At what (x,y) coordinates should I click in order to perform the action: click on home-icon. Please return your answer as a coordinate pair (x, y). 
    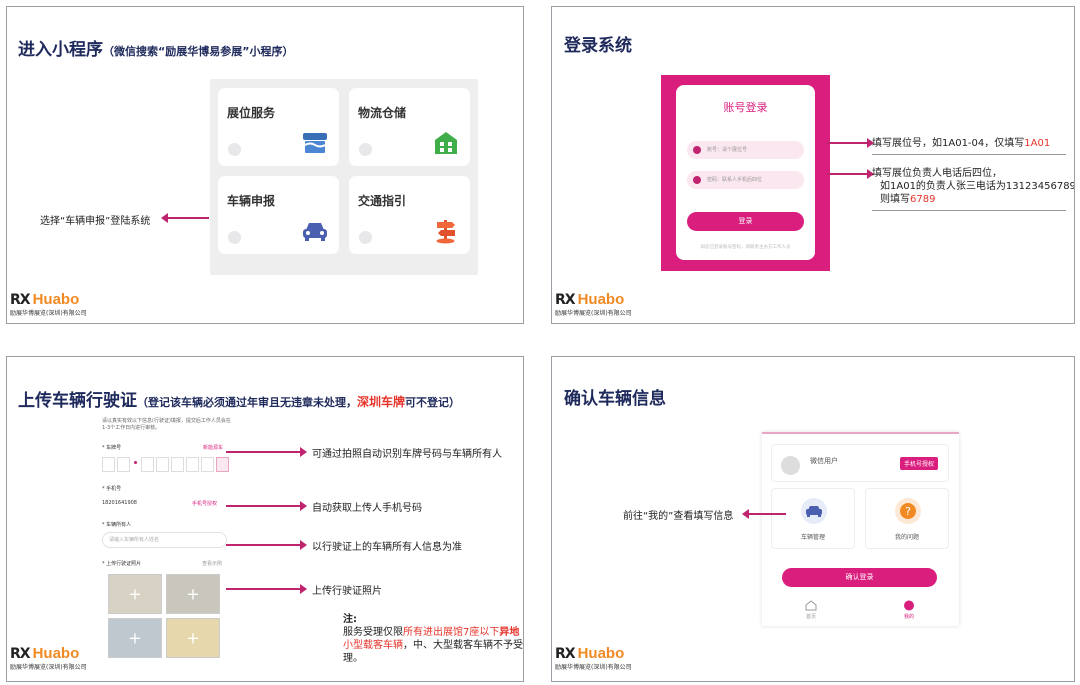
    Looking at the image, I should click on (811, 605).